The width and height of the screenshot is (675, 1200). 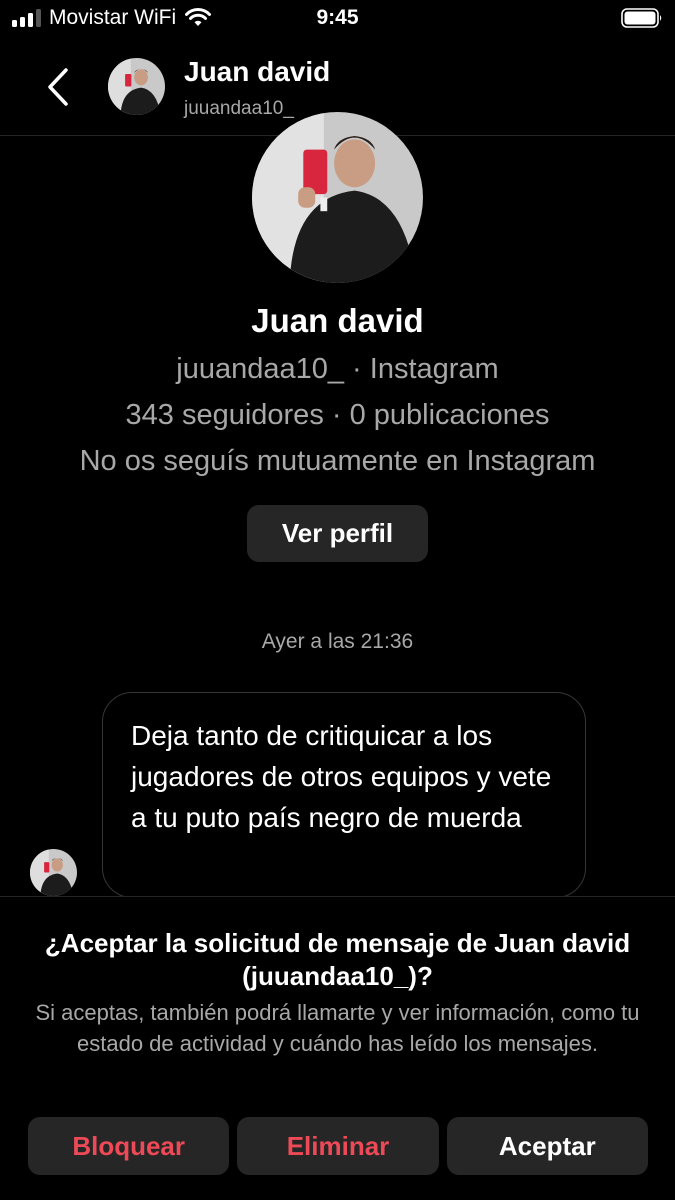 I want to click on view-profile-button: Ver perfil, so click(x=337, y=533).